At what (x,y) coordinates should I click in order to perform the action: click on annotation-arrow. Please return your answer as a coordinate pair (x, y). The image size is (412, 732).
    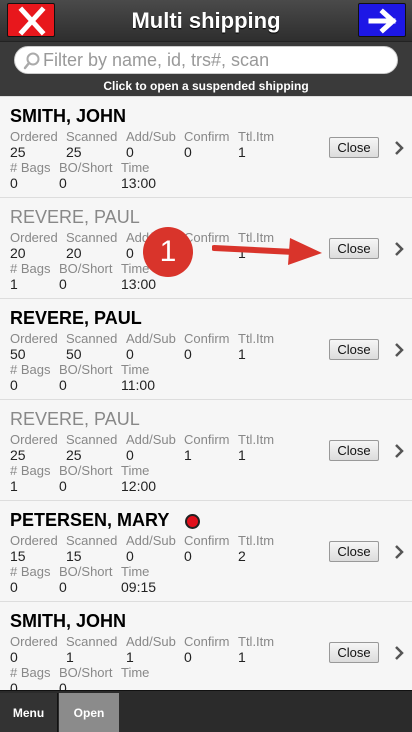
    Looking at the image, I should click on (267, 251).